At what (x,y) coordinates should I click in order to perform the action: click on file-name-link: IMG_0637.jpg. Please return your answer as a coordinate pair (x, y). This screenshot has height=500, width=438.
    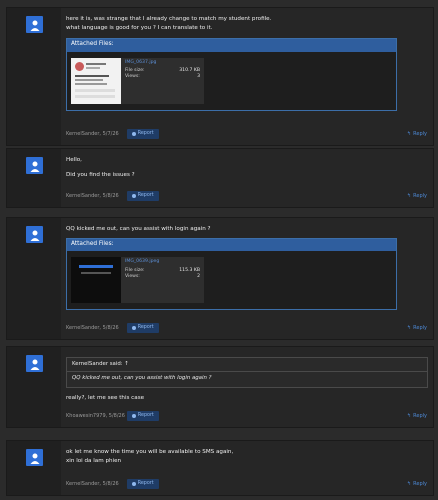
    Looking at the image, I should click on (162, 63).